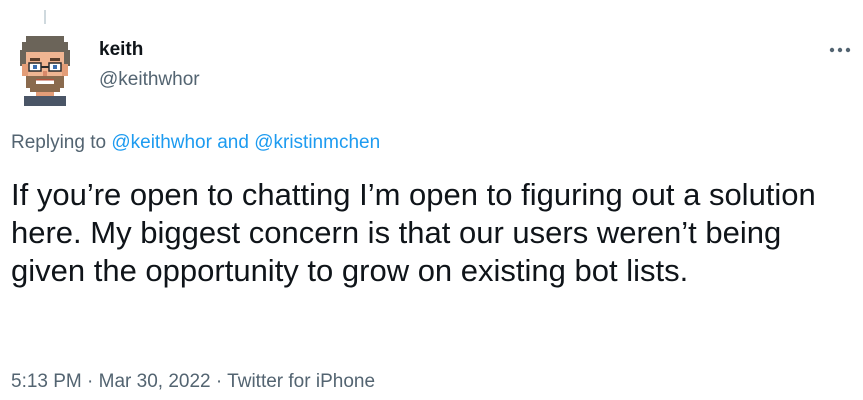 The width and height of the screenshot is (863, 400). I want to click on reply-context: Replying to @keithwhor and @kristinmchen, so click(195, 143).